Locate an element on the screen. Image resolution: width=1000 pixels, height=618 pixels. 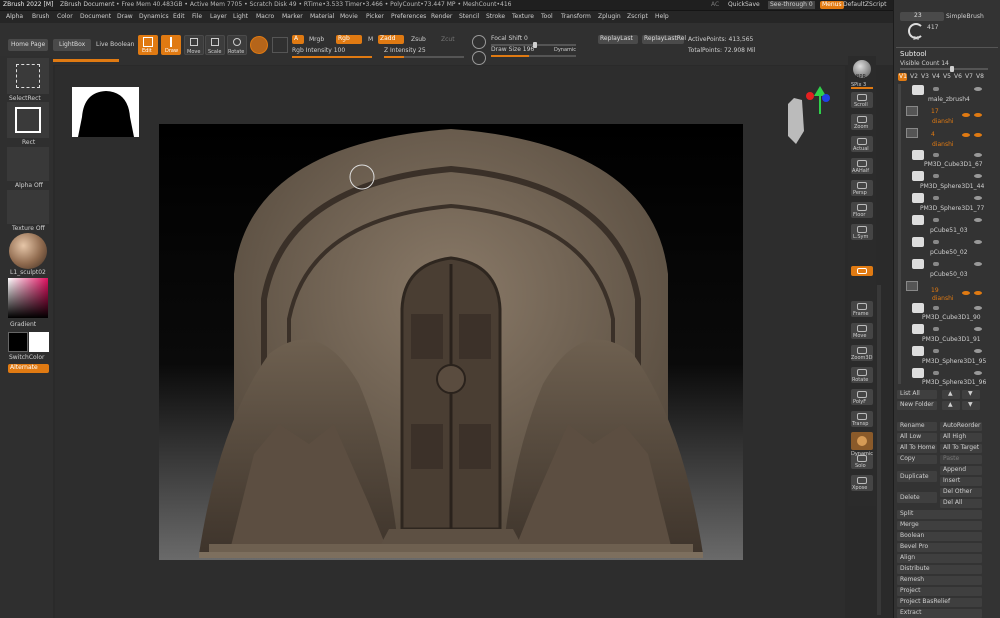
aahalf-button: AAHalf is located at coordinates (862, 166).